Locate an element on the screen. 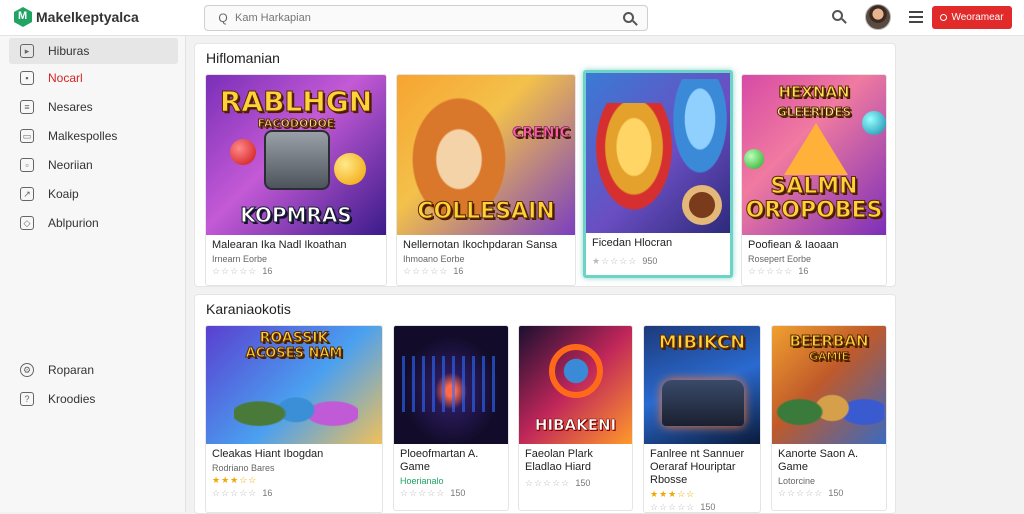 This screenshot has width=1024, height=514. sidebar-item-label: Neoriian is located at coordinates (70, 165).